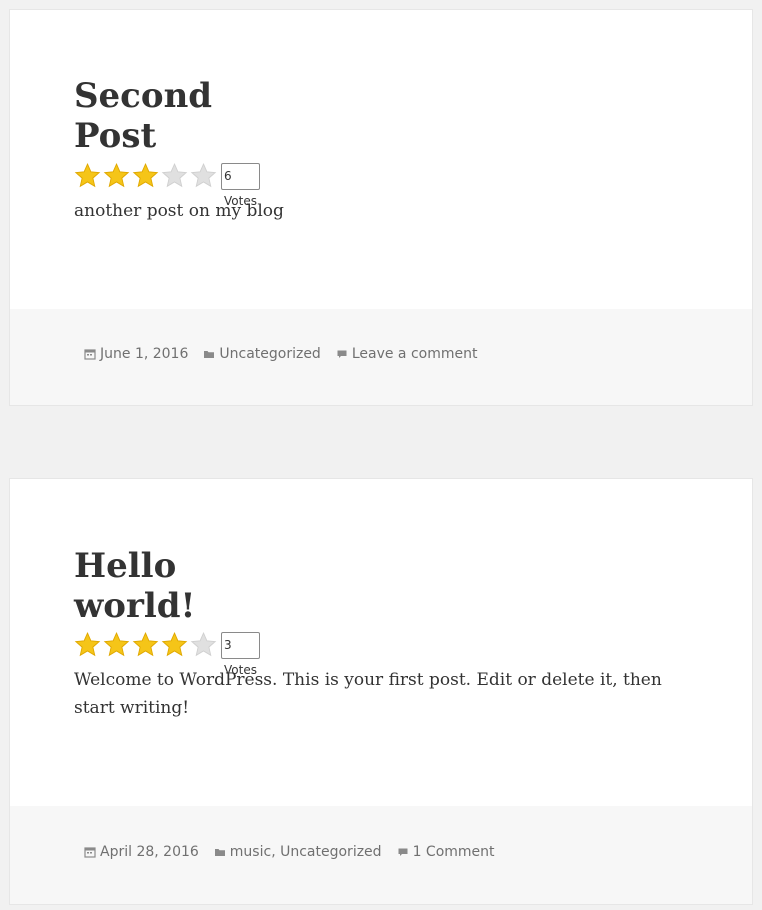 Image resolution: width=762 pixels, height=910 pixels. I want to click on post-title: Second Post, so click(143, 116).